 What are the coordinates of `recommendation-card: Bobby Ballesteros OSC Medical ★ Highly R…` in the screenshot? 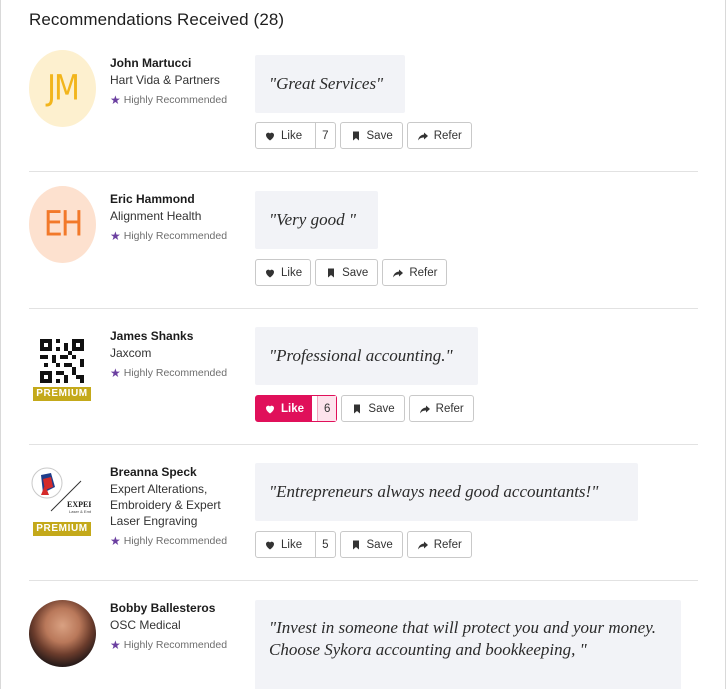 It's located at (363, 635).